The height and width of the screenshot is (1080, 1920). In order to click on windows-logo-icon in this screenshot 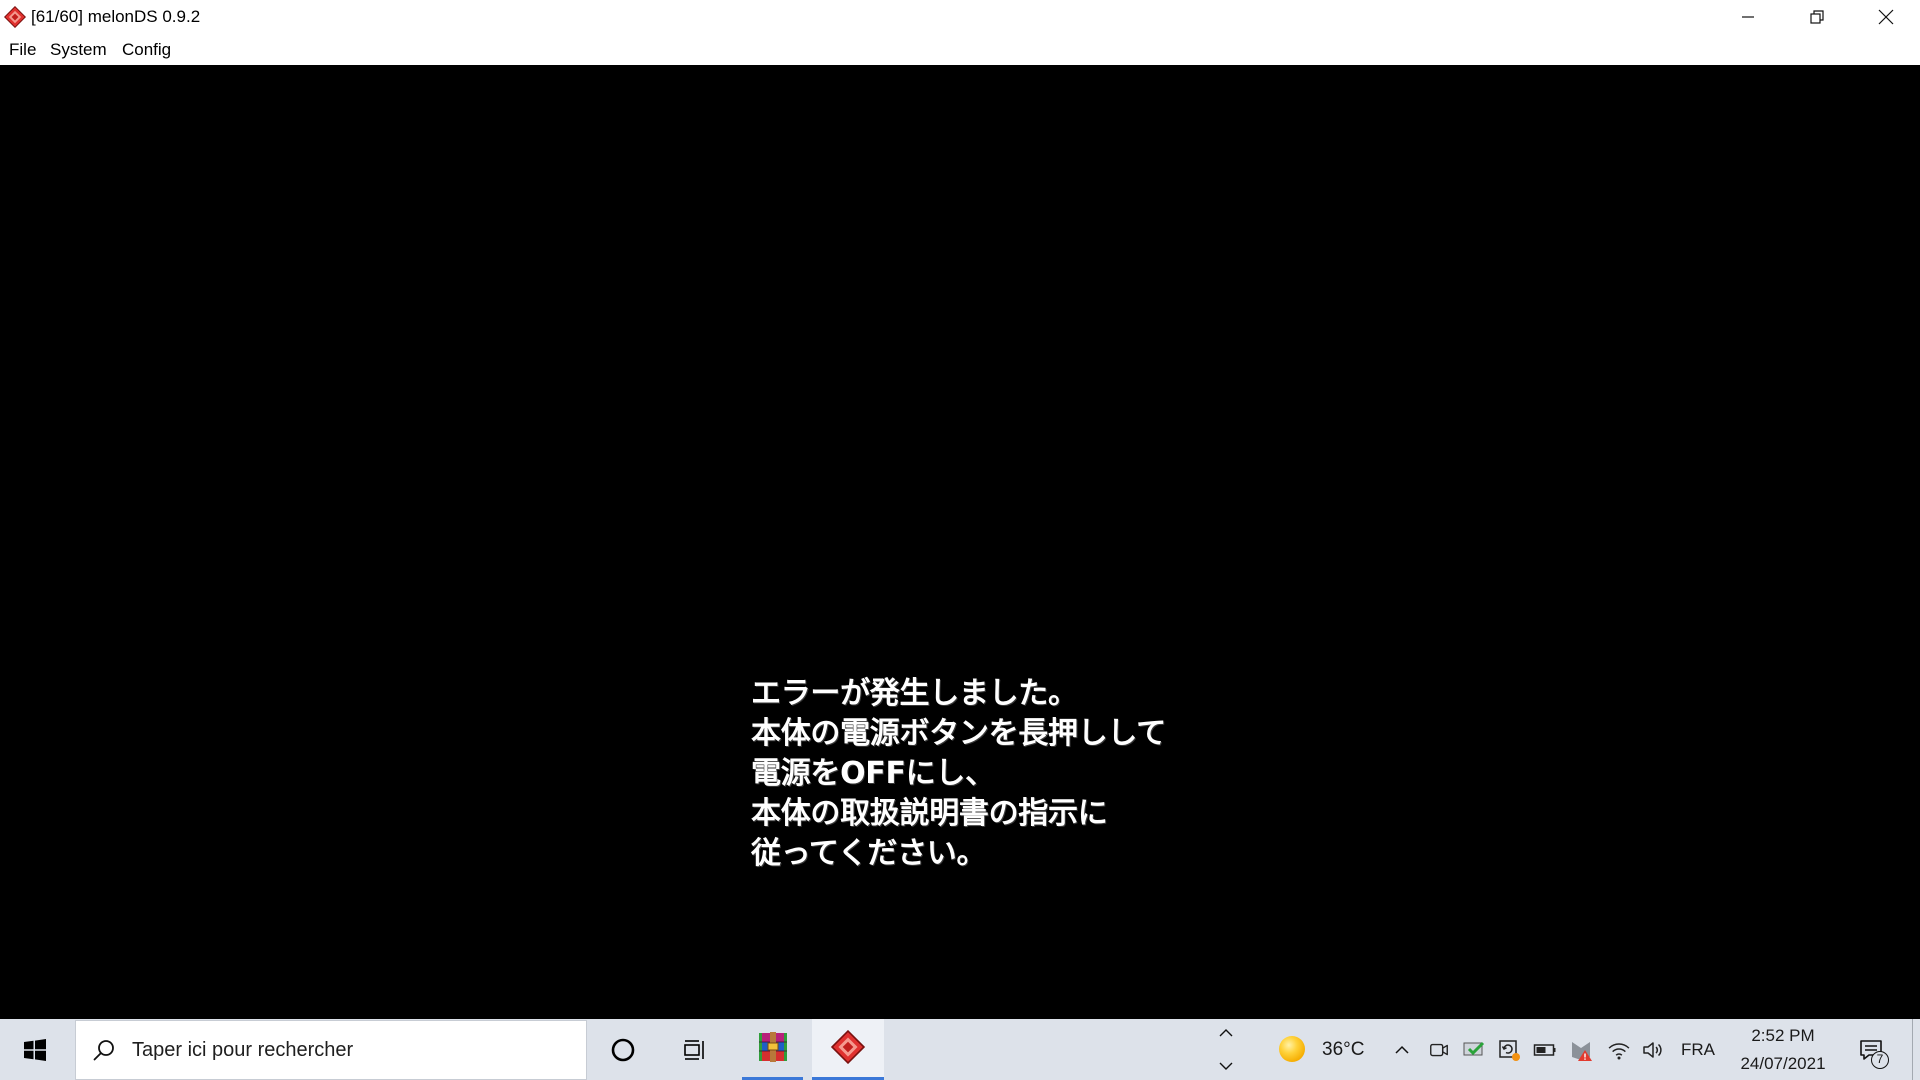, I will do `click(35, 1049)`.